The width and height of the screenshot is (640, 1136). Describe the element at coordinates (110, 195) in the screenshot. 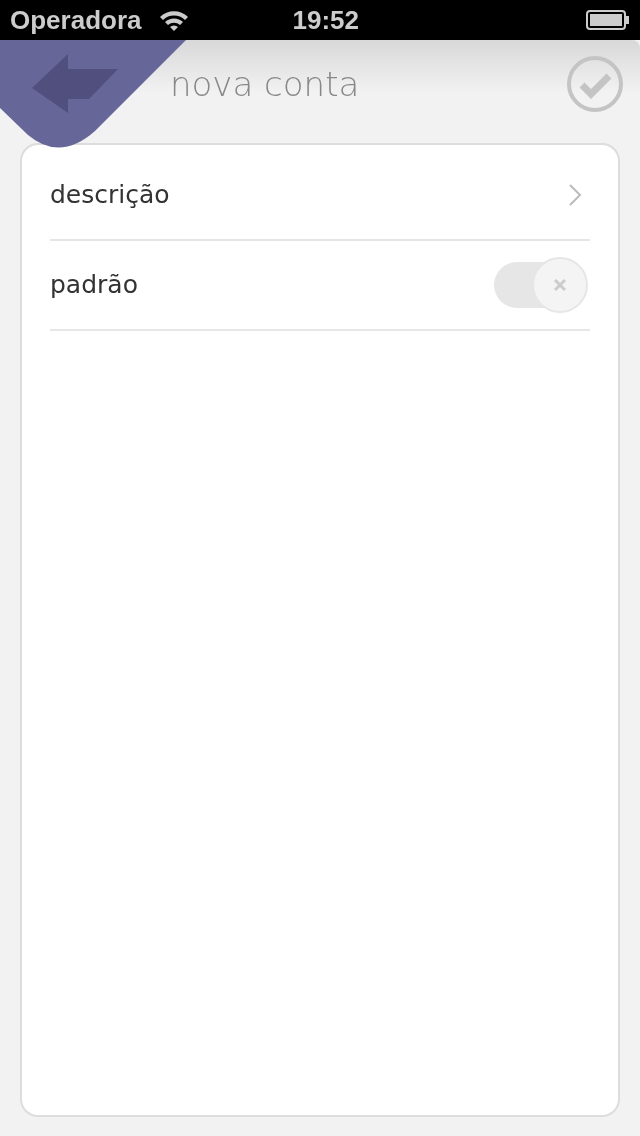

I see `row-label: descrição` at that location.